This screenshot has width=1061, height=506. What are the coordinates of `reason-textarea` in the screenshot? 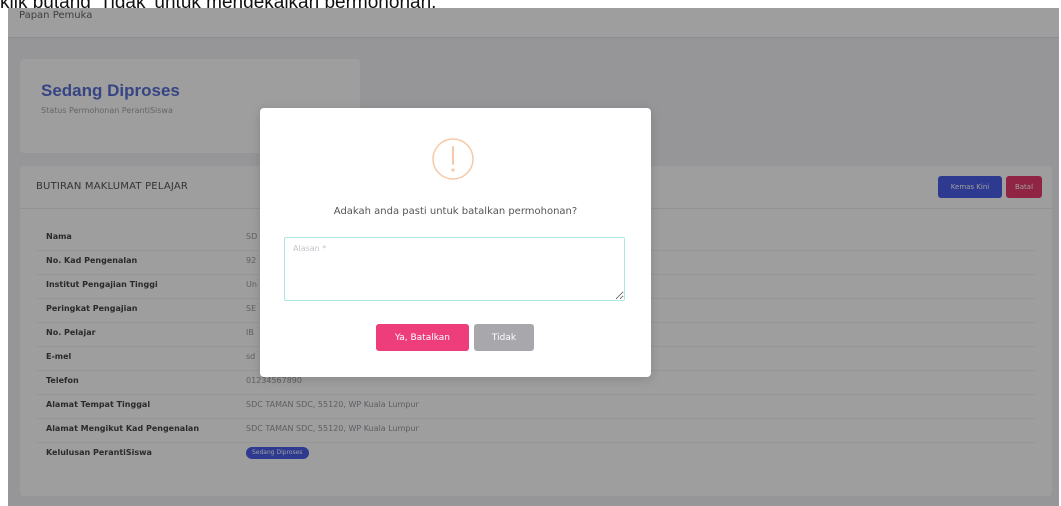 It's located at (454, 269).